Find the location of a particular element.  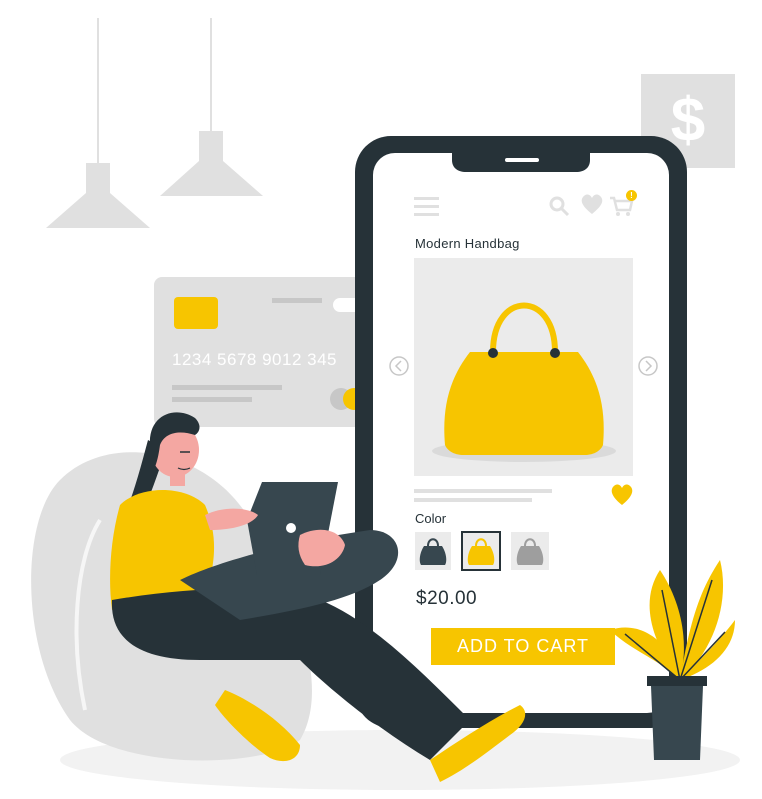

menu-icon is located at coordinates (426, 206).